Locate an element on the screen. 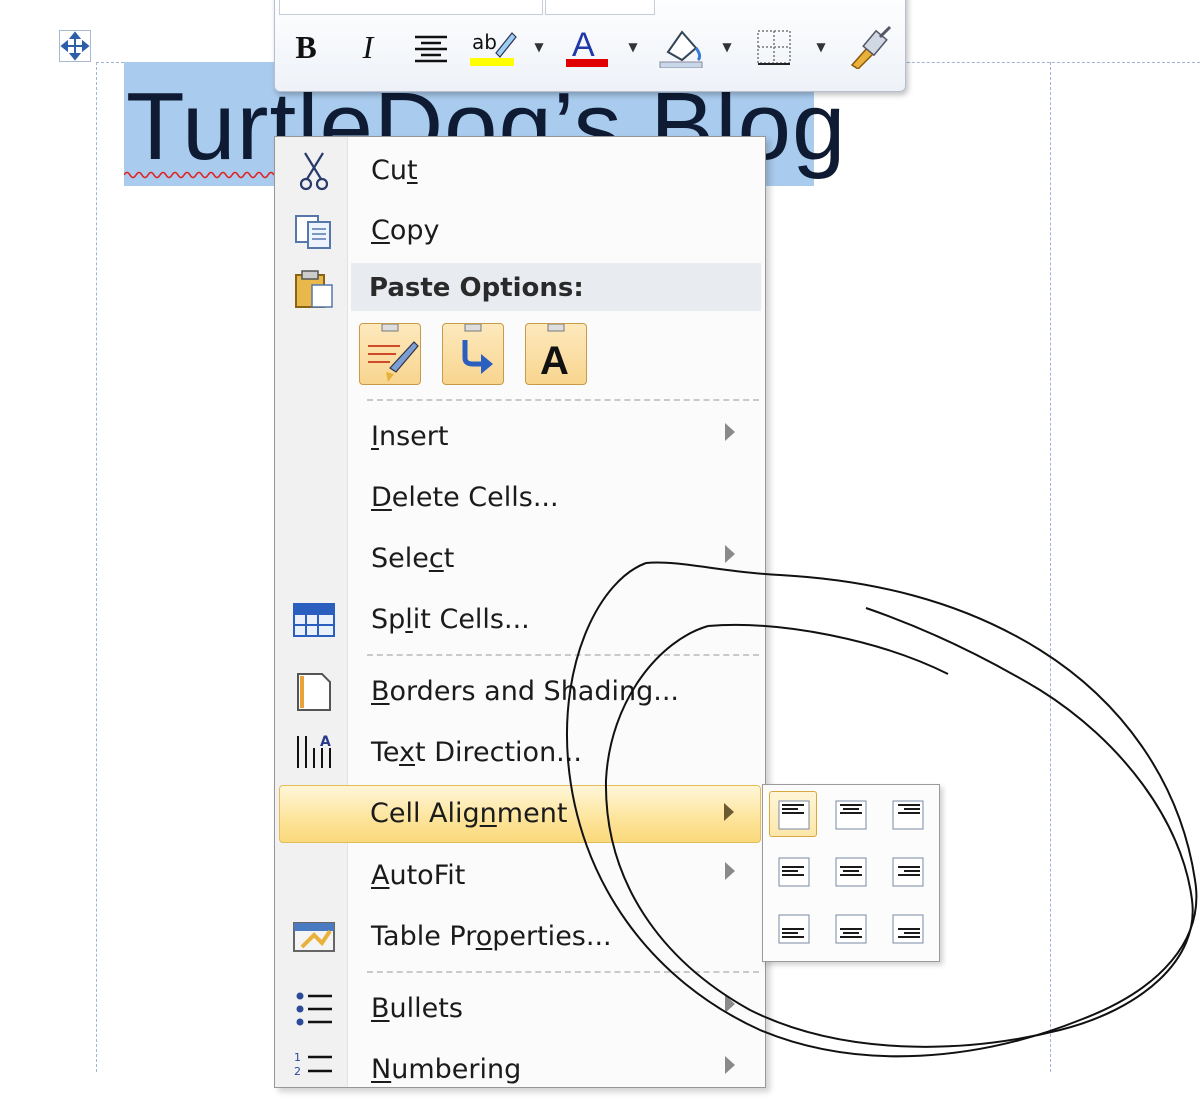  menu-item-bullets: Bullets is located at coordinates (520, 1009).